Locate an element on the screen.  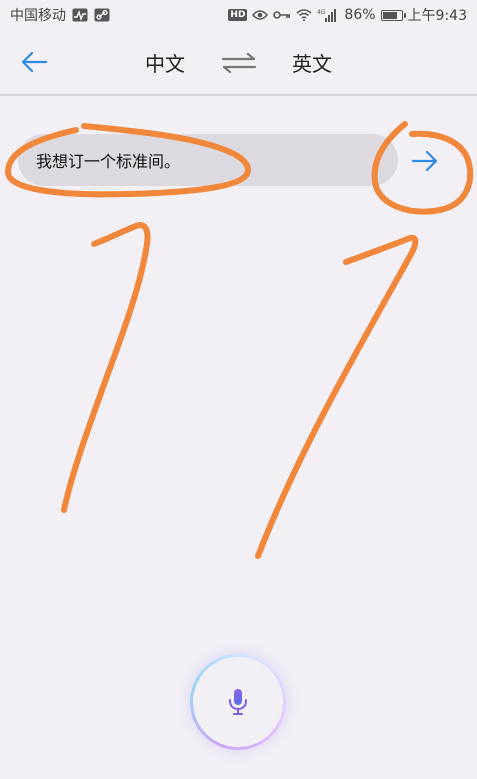
microphone-icon is located at coordinates (238, 702).